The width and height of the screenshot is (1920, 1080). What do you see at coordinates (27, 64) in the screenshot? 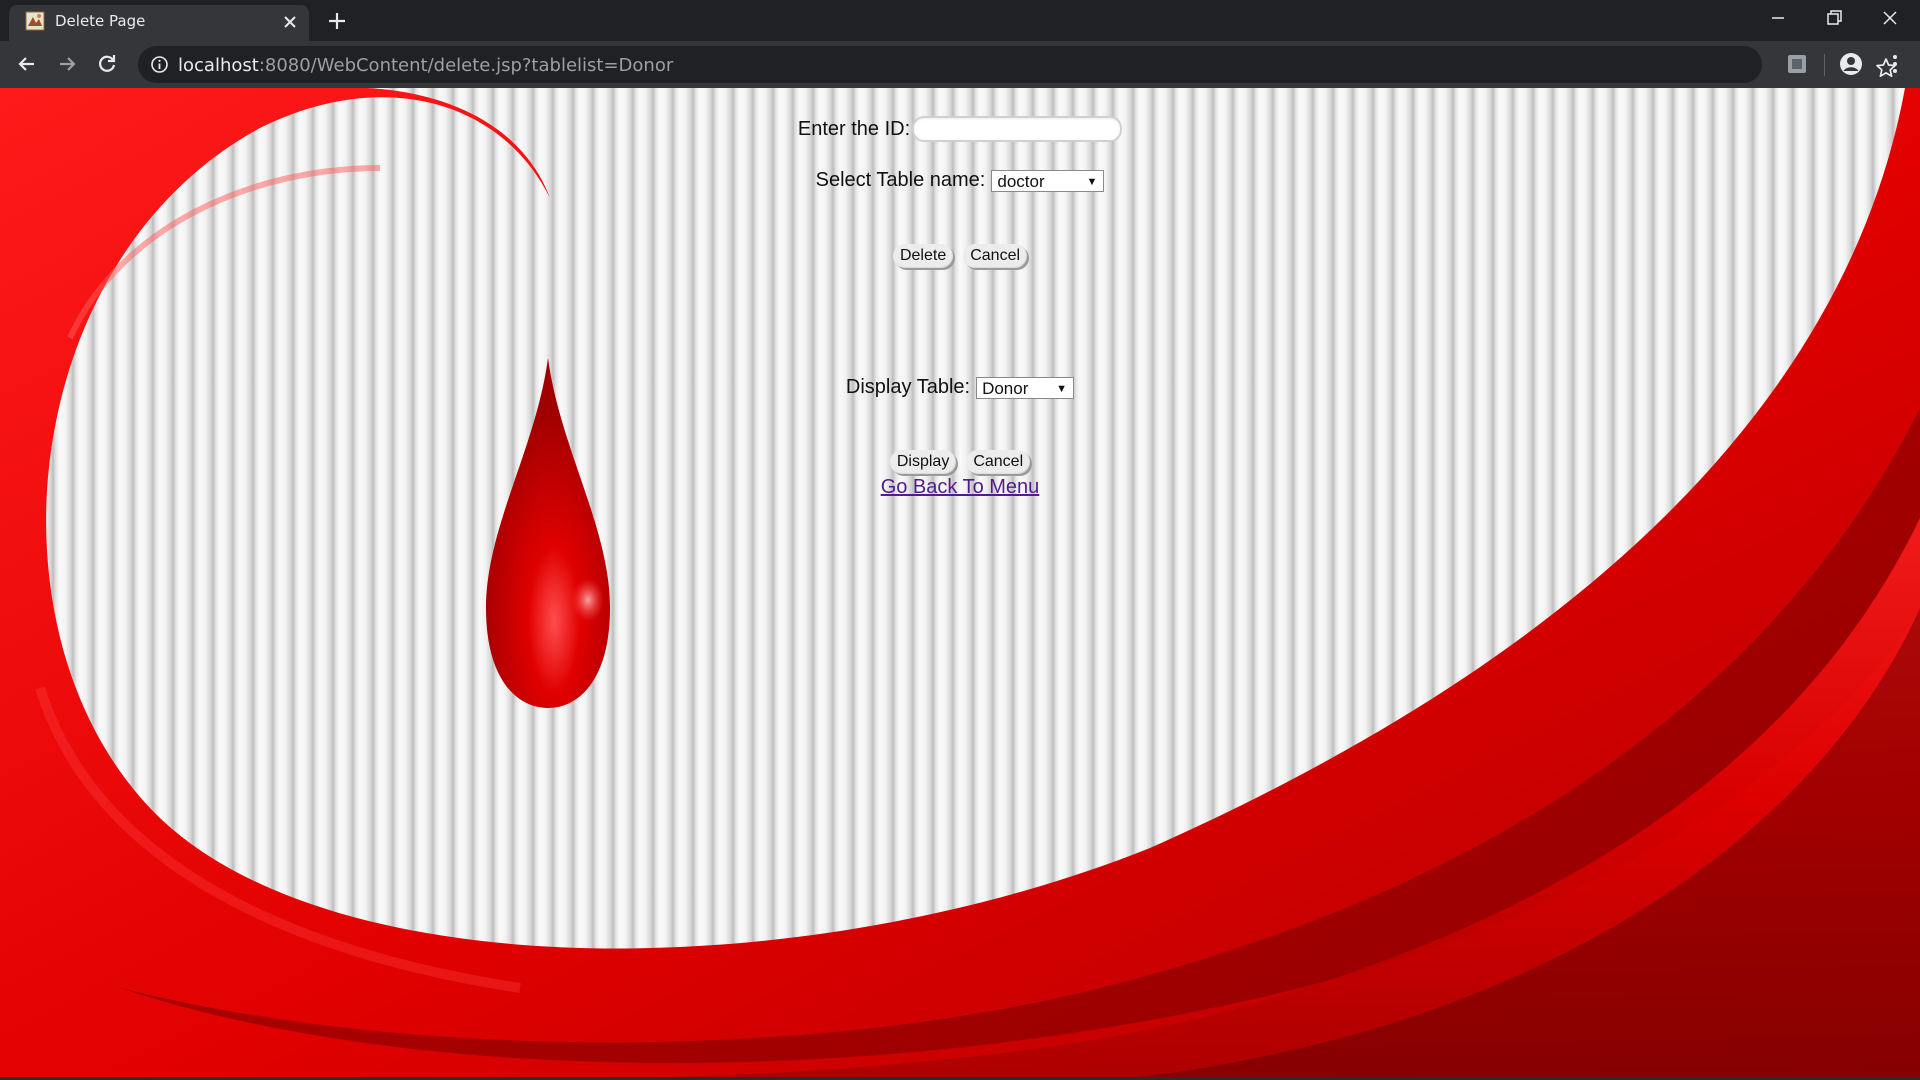
I see `back-arrow-icon` at bounding box center [27, 64].